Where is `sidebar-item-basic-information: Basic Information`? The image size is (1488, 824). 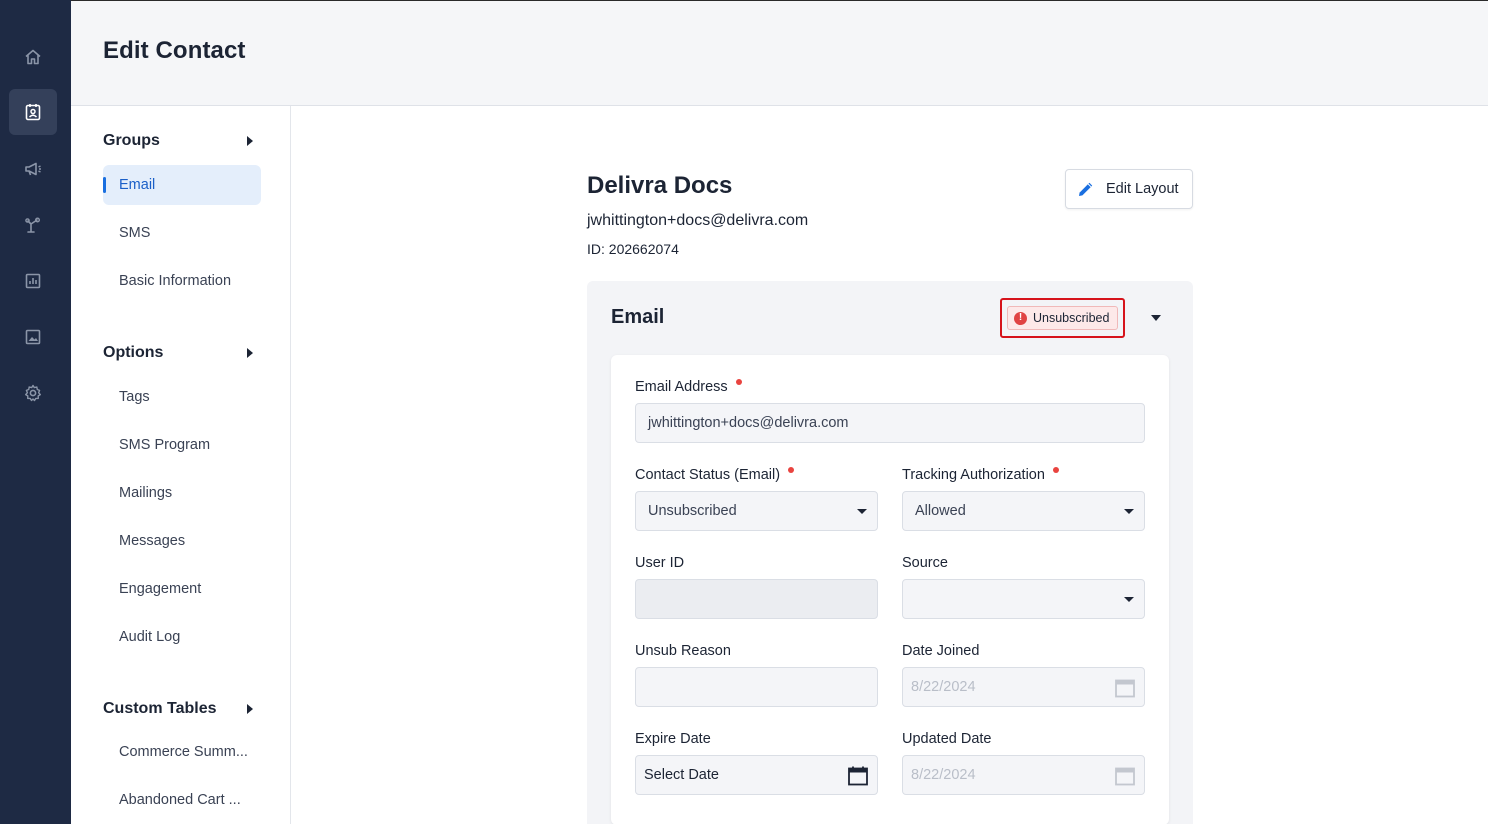
sidebar-item-basic-information: Basic Information is located at coordinates (182, 281).